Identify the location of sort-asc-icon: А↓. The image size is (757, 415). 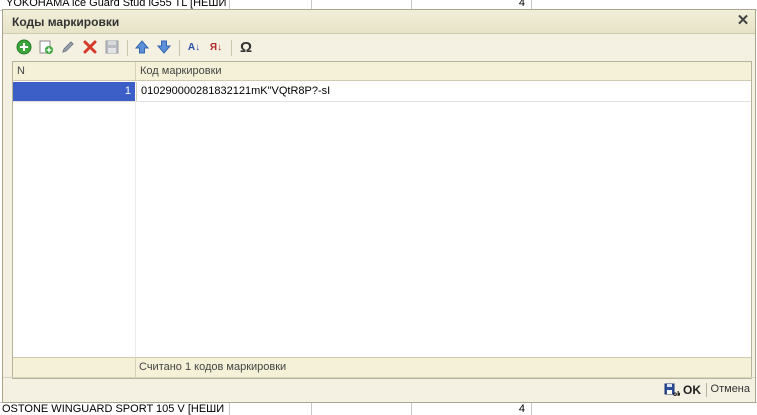
(194, 47).